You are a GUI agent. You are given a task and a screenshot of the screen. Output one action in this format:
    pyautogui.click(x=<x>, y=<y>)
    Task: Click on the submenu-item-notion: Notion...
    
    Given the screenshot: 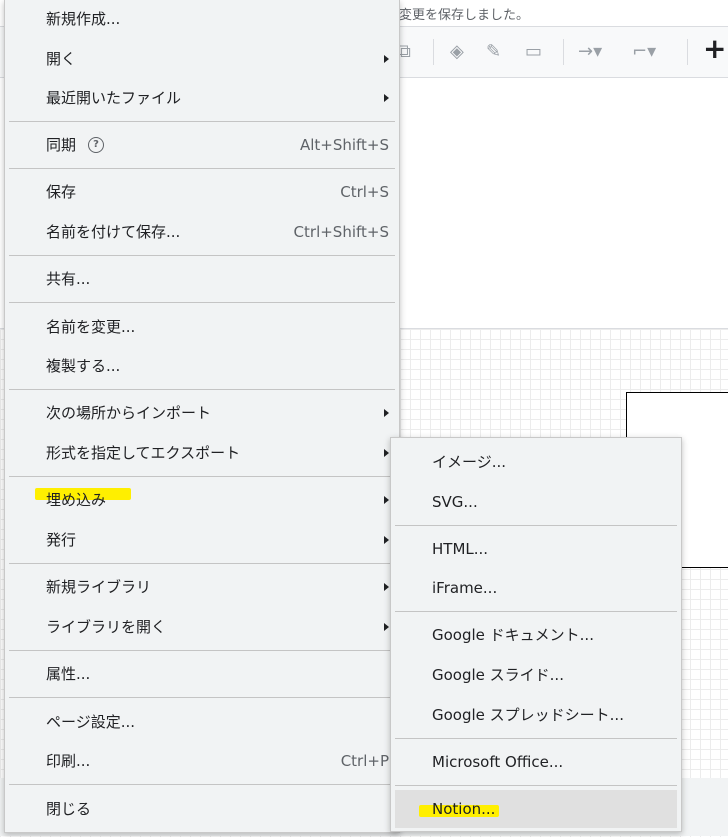 What is the action you would take?
    pyautogui.click(x=536, y=809)
    